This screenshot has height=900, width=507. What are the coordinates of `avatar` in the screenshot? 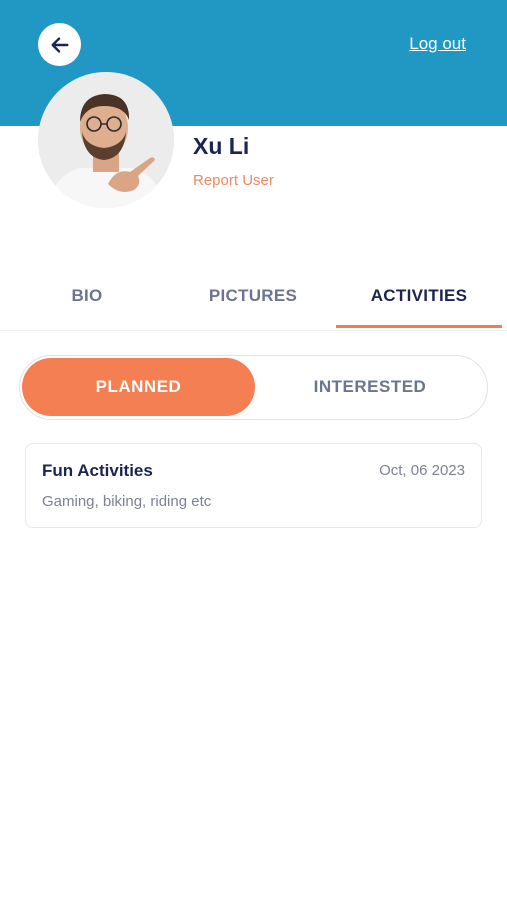 It's located at (106, 140).